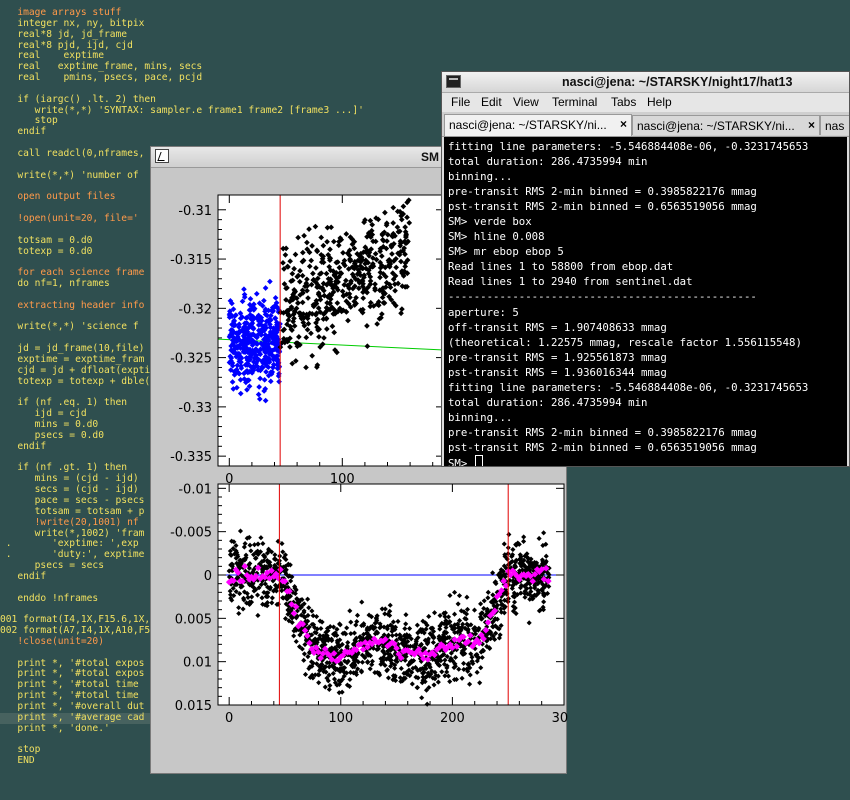  I want to click on x-tick-label: 100, so click(340, 718).